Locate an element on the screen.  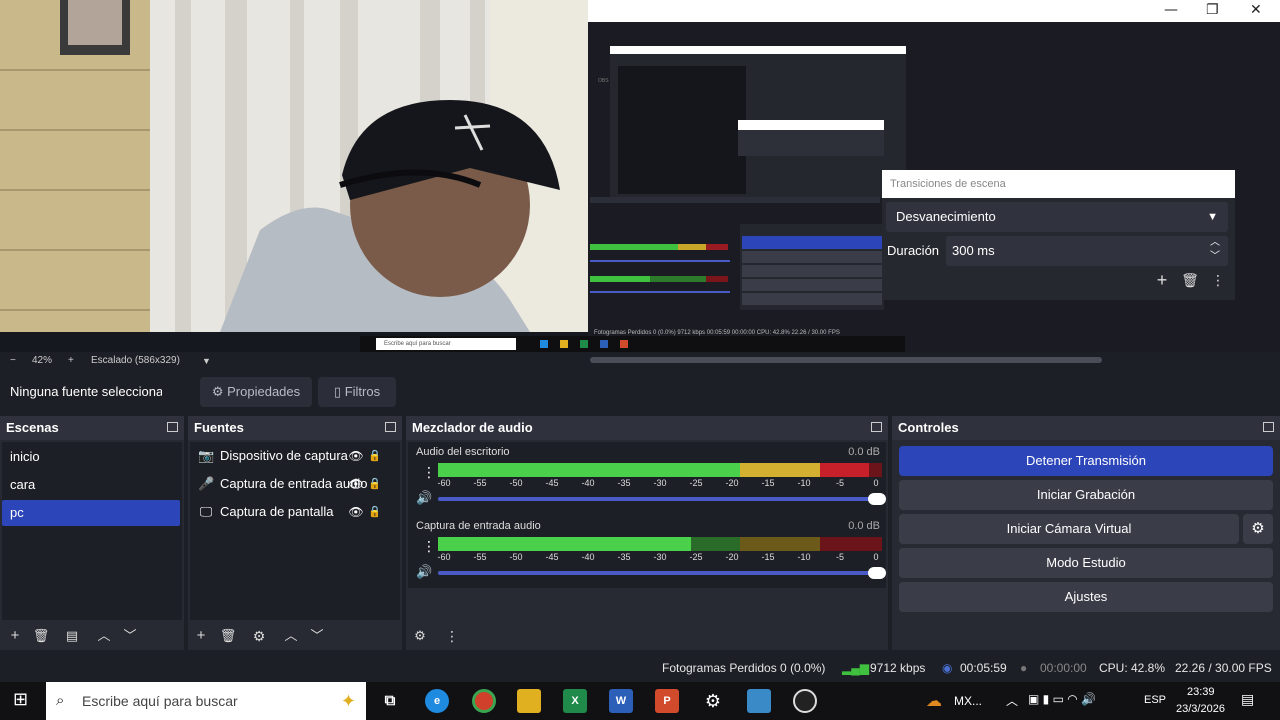
channel-db: 0.0 dB is located at coordinates (864, 526).